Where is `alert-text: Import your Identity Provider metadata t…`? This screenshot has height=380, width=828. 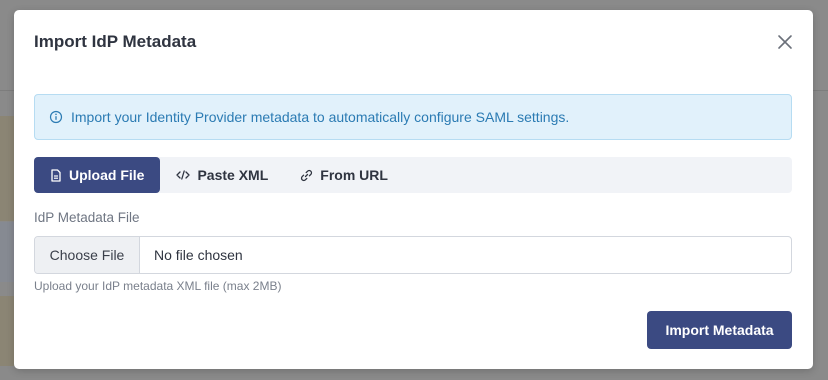 alert-text: Import your Identity Provider metadata t… is located at coordinates (320, 117).